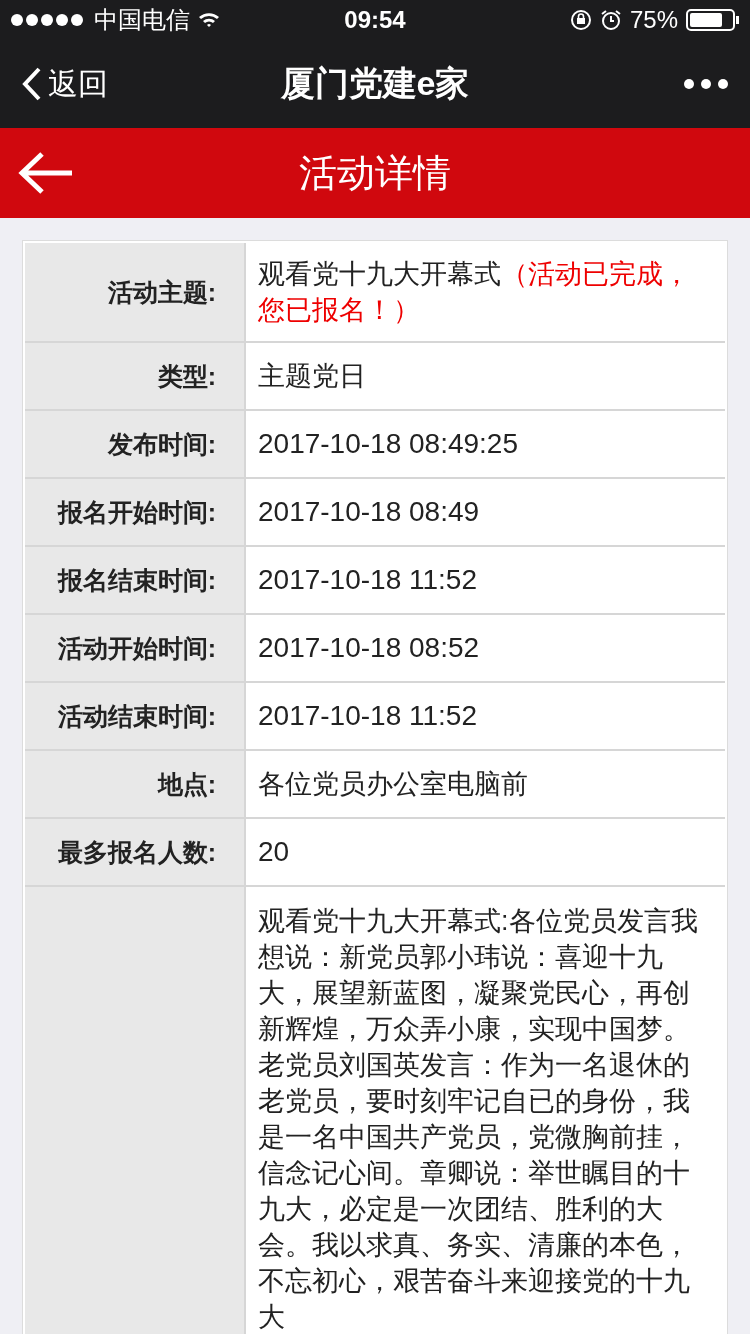 The height and width of the screenshot is (1334, 750). Describe the element at coordinates (48, 20) in the screenshot. I see `signal-icon` at that location.